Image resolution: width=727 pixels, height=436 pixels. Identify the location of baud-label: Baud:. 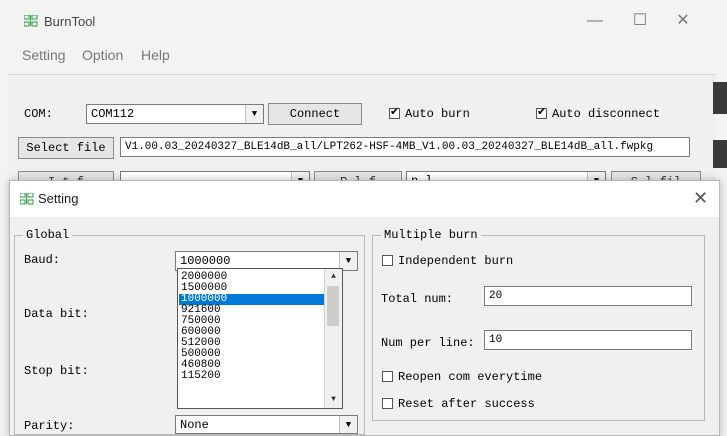
(42, 260).